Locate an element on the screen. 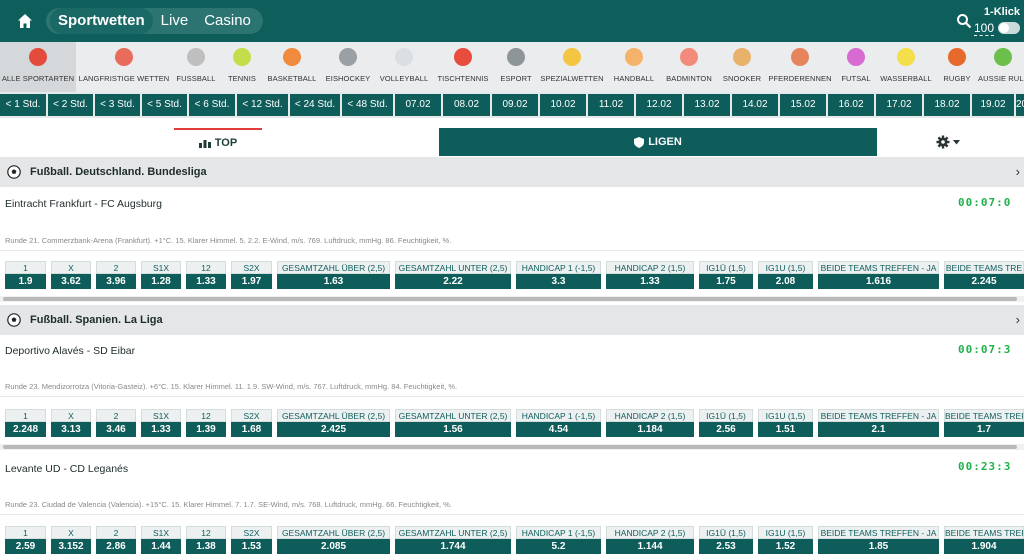 This screenshot has height=560, width=1024. odd-cell-beide-teams-treffen-ja: BEIDE TEAMS TREFFEN - JA 2.1 is located at coordinates (878, 423).